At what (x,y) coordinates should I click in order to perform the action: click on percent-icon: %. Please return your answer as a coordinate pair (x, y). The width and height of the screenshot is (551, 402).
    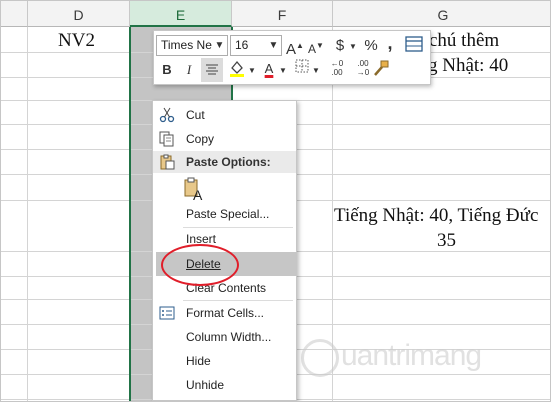
    Looking at the image, I should click on (371, 45).